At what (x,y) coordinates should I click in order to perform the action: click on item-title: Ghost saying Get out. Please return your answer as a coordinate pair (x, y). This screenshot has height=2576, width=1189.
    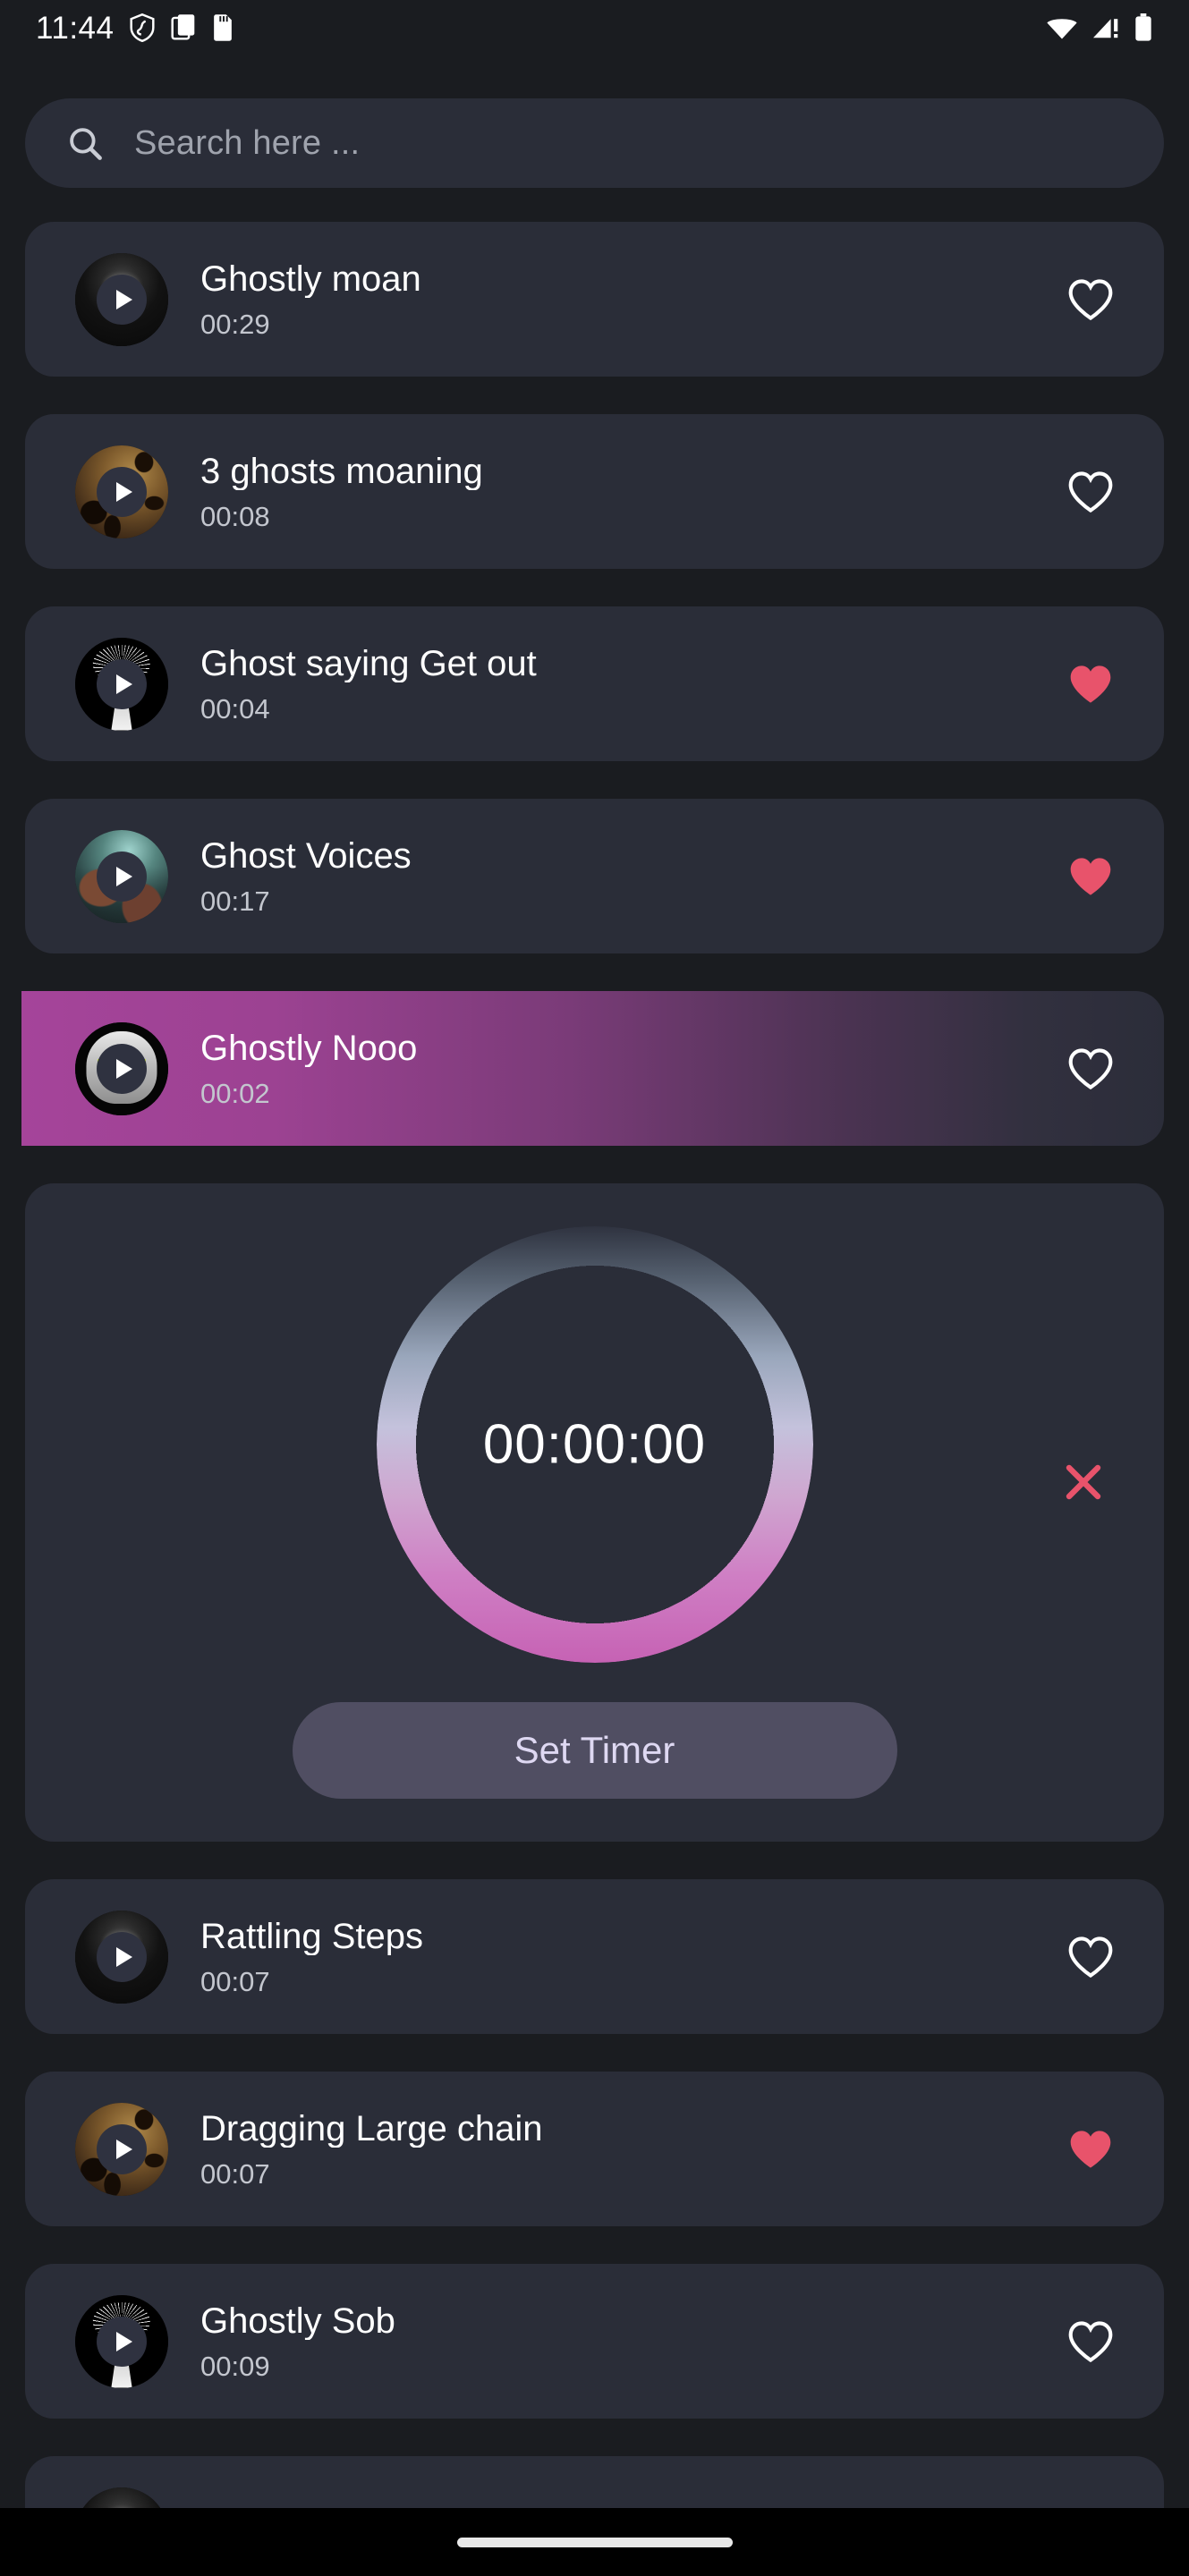
    Looking at the image, I should click on (368, 663).